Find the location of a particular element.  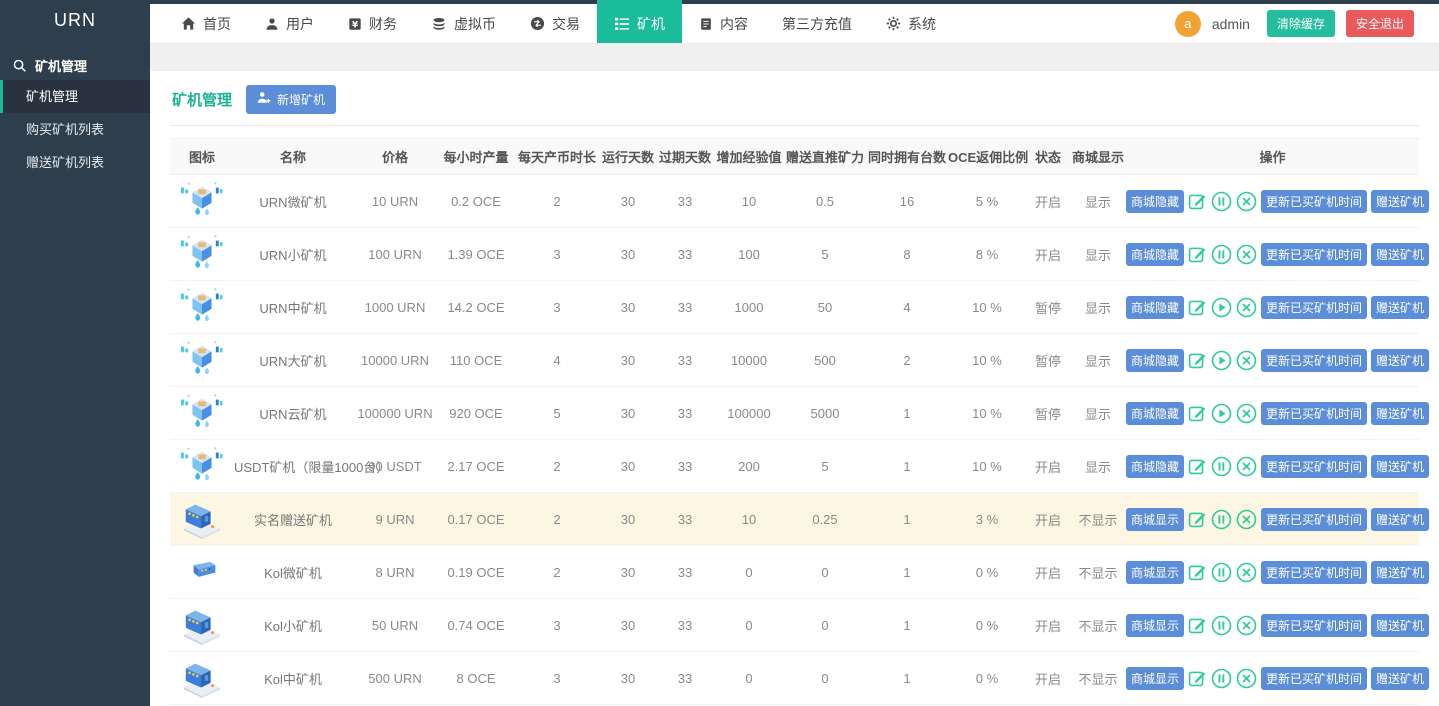

nav-item-交易: 交易 is located at coordinates (555, 21).